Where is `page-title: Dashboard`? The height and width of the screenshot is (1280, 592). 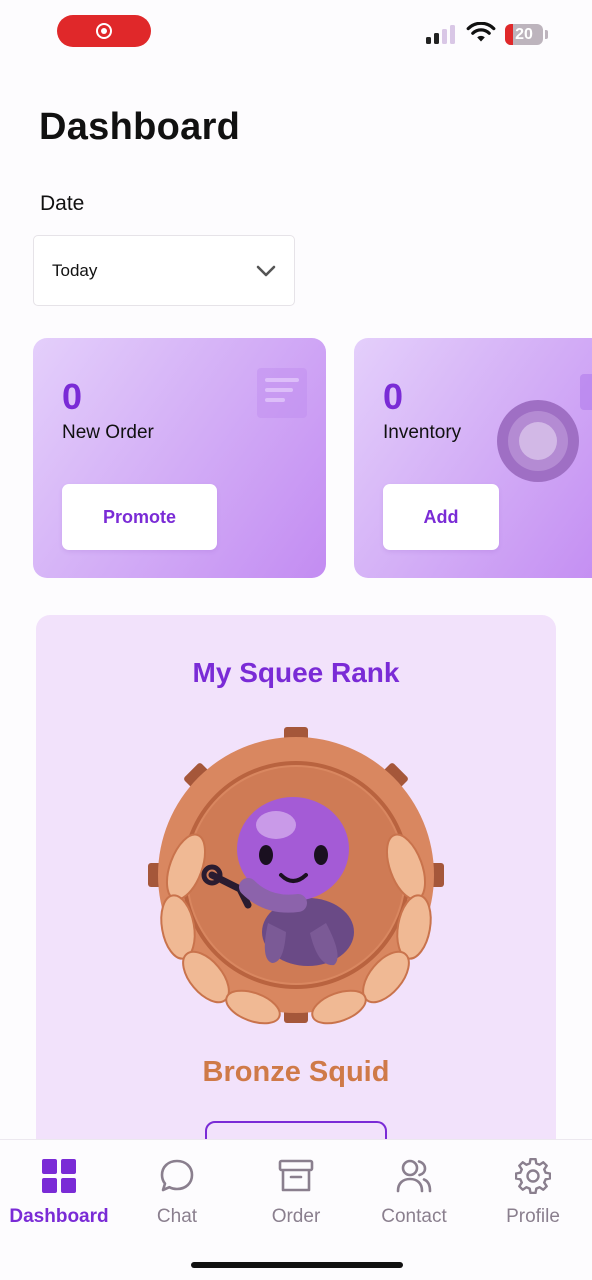
page-title: Dashboard is located at coordinates (140, 127).